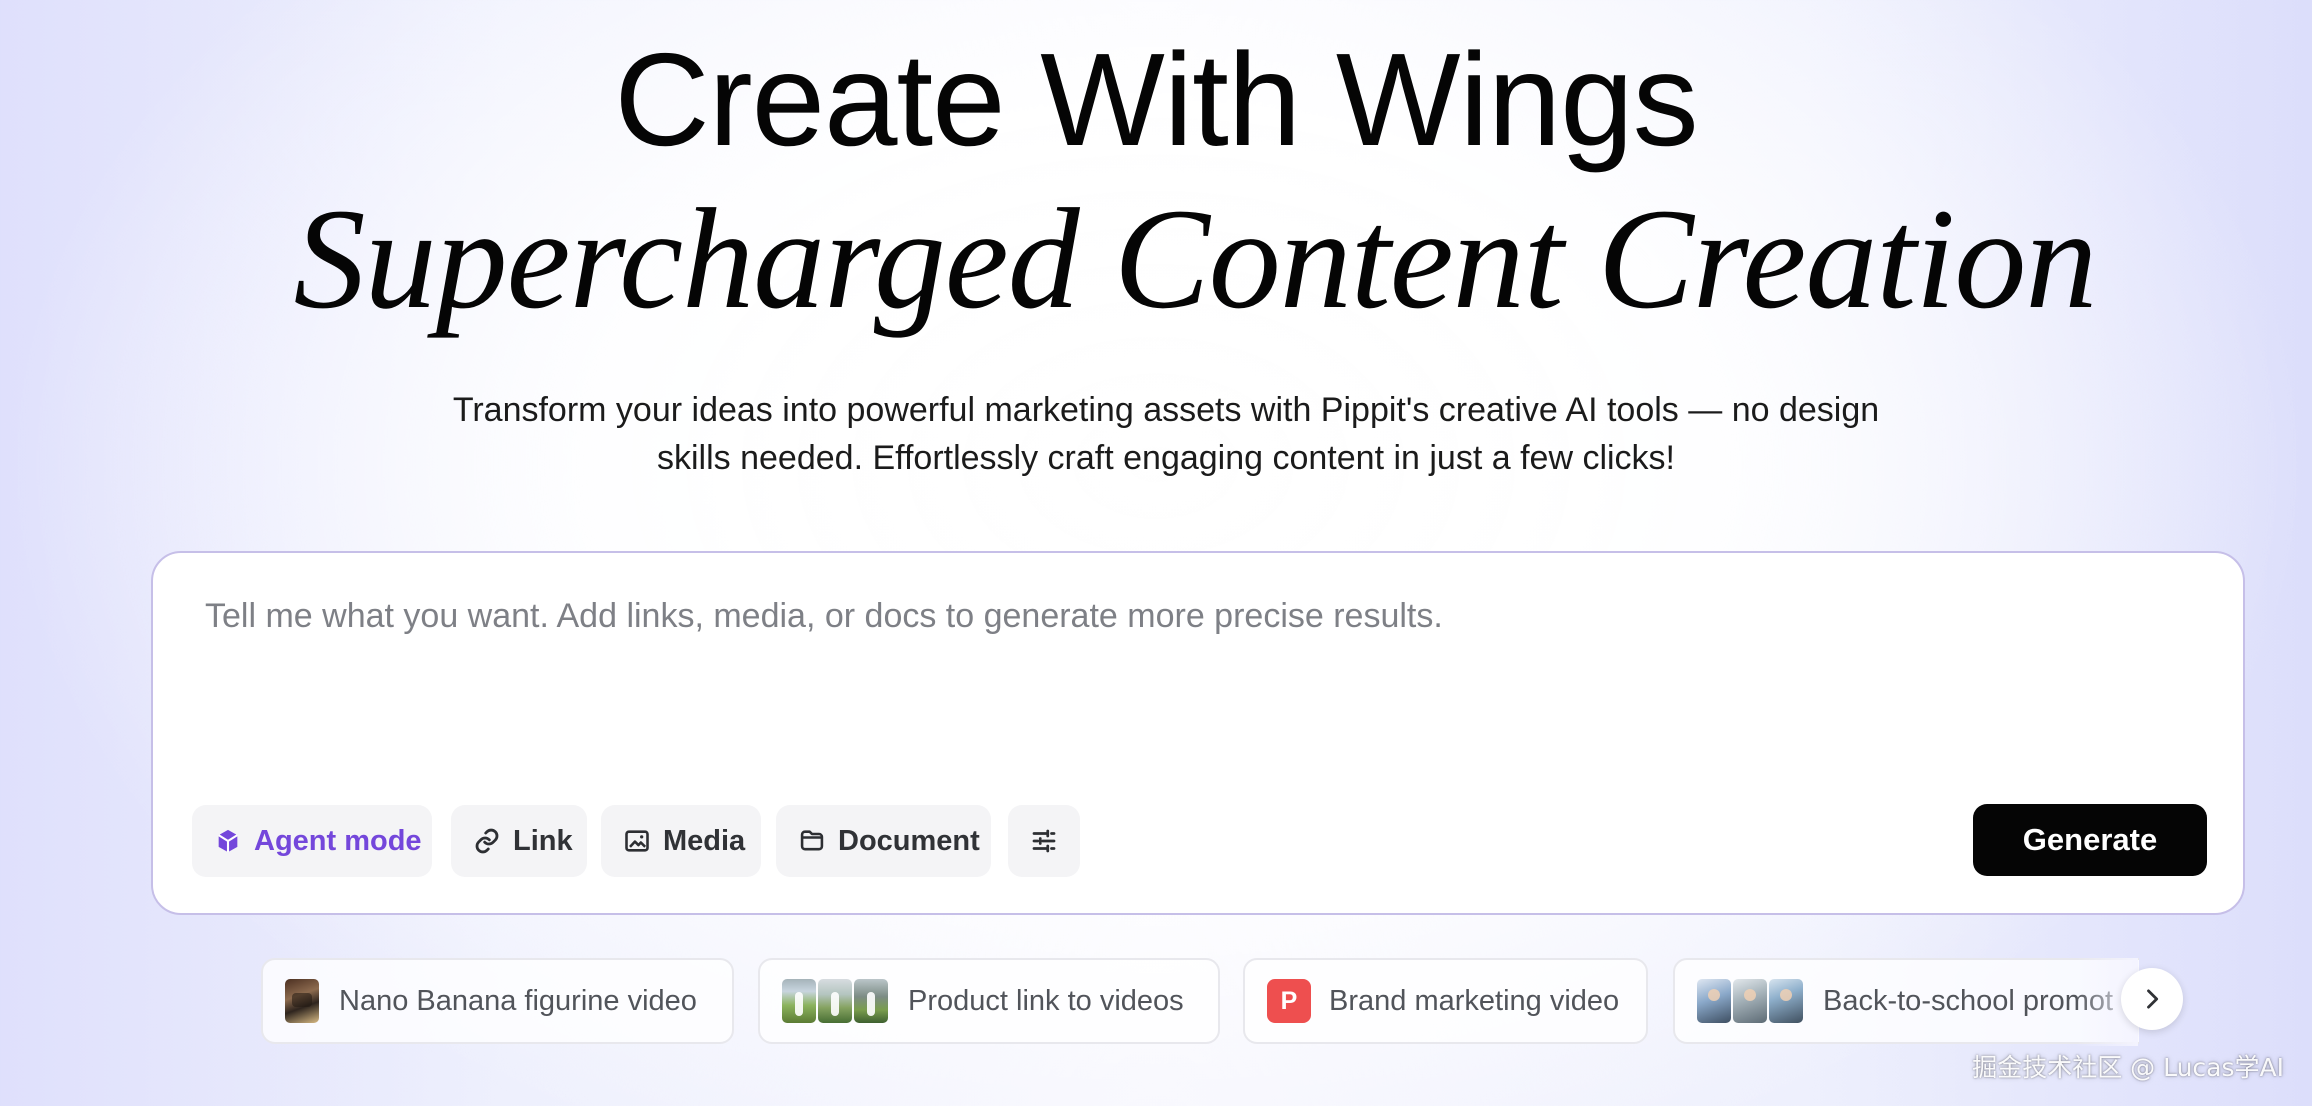 This screenshot has height=1106, width=2312. I want to click on document-label: Document, so click(909, 840).